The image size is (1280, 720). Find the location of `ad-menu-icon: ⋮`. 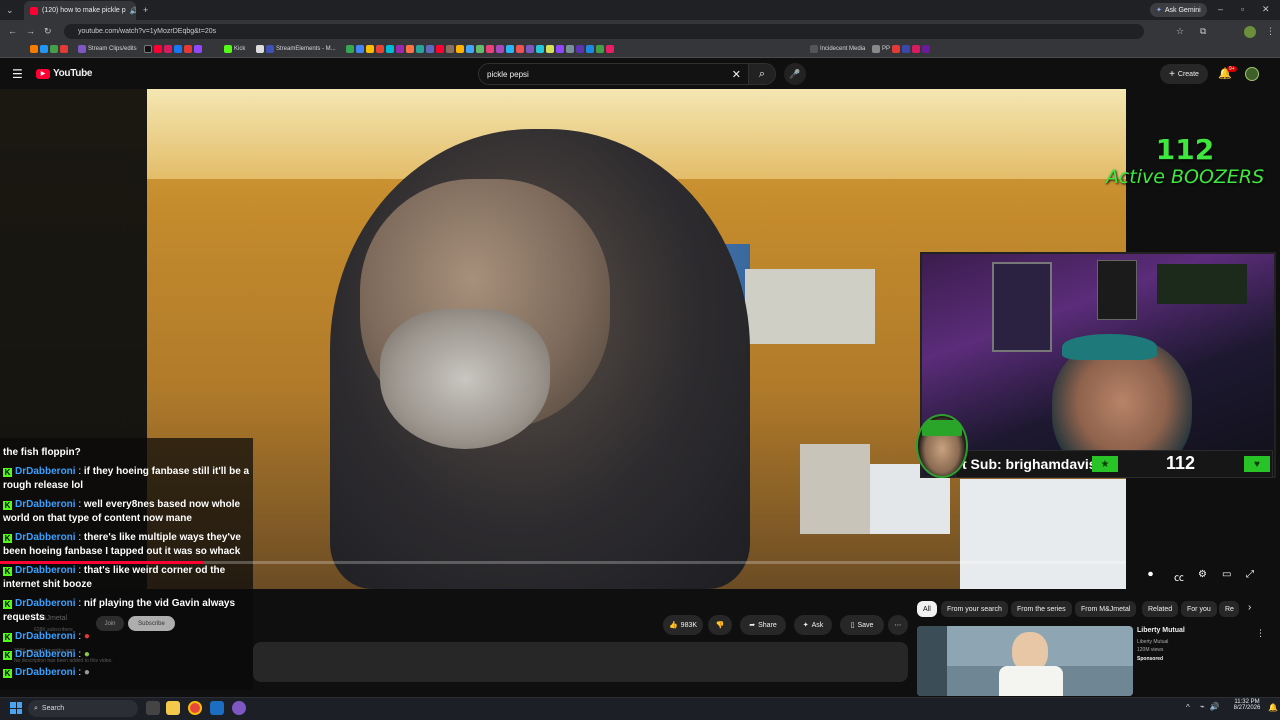

ad-menu-icon: ⋮ is located at coordinates (1260, 633).